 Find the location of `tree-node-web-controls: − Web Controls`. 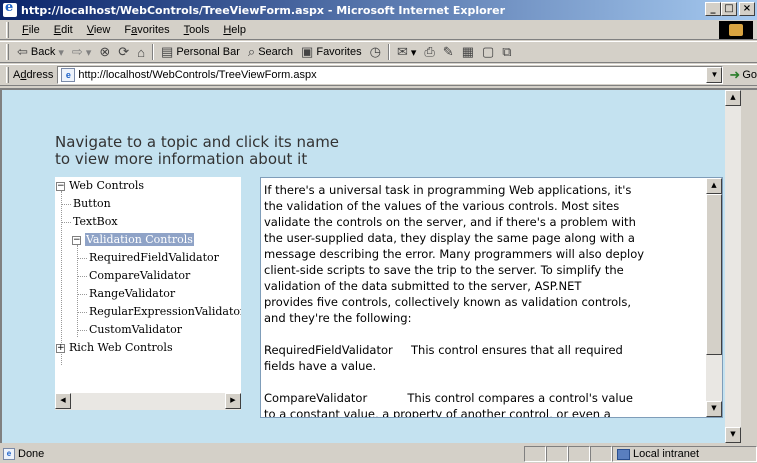

tree-node-web-controls: − Web Controls is located at coordinates (100, 186).